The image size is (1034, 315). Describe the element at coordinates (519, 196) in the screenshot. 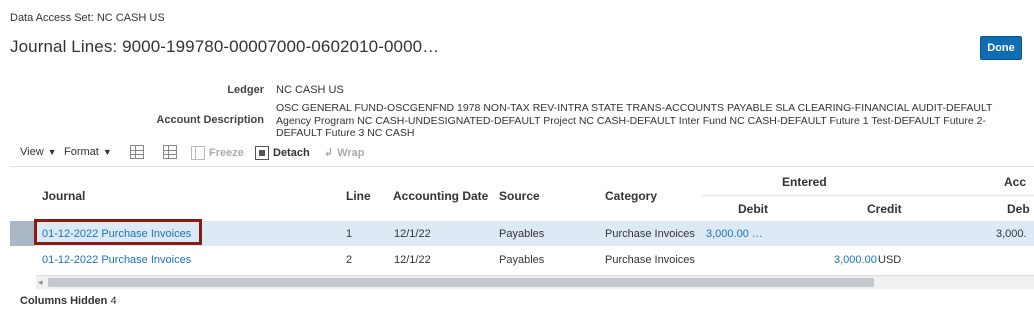

I see `column-header-source: Source` at that location.